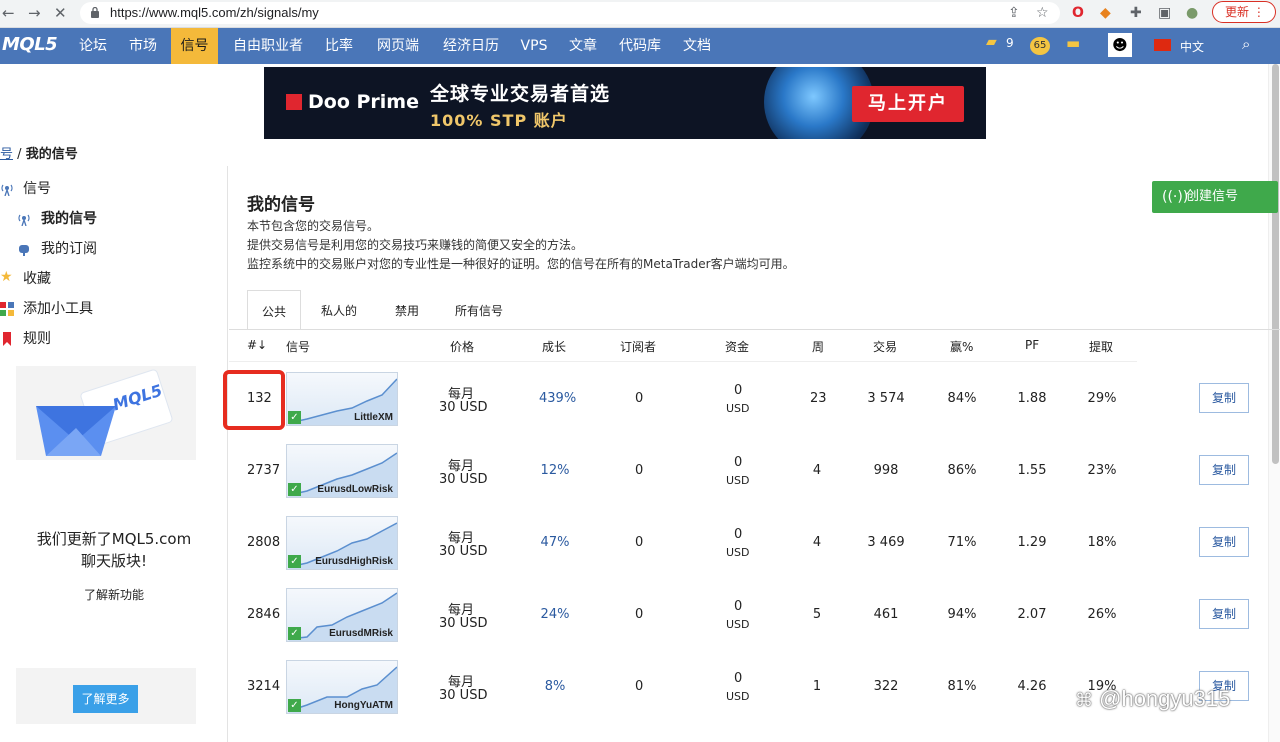  I want to click on signal-thumbnail: EurusdHighRisk ✓, so click(342, 543).